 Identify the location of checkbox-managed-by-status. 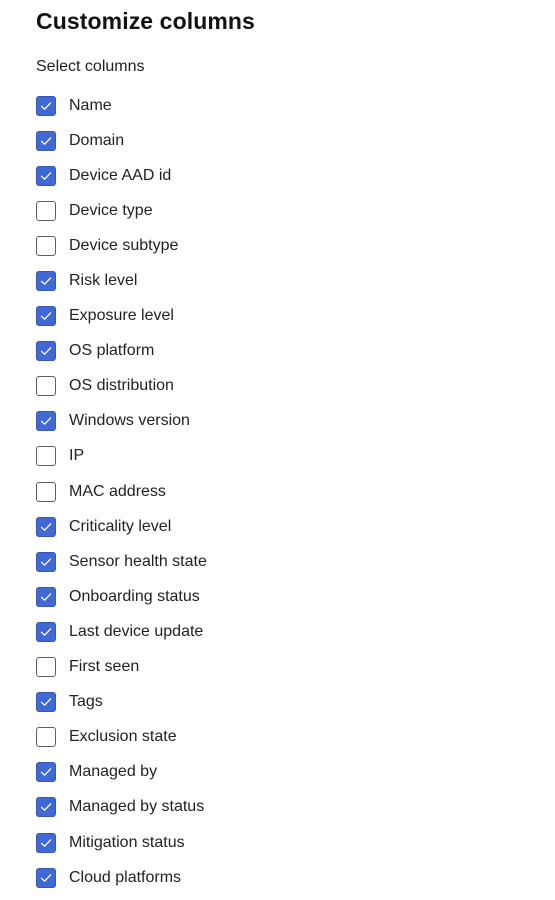
(46, 807).